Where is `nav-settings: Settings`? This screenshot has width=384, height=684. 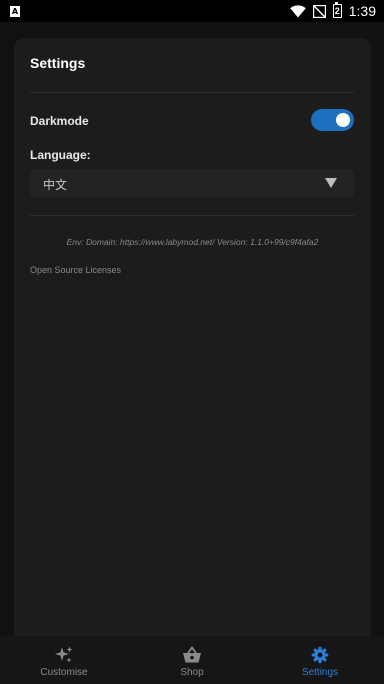 nav-settings: Settings is located at coordinates (320, 660).